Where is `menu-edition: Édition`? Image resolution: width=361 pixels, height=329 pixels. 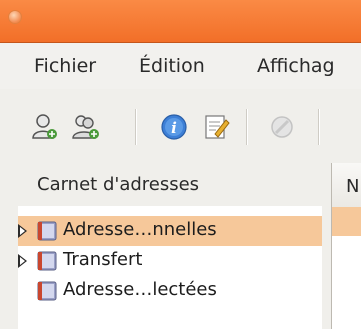
menu-edition: Édition is located at coordinates (172, 66).